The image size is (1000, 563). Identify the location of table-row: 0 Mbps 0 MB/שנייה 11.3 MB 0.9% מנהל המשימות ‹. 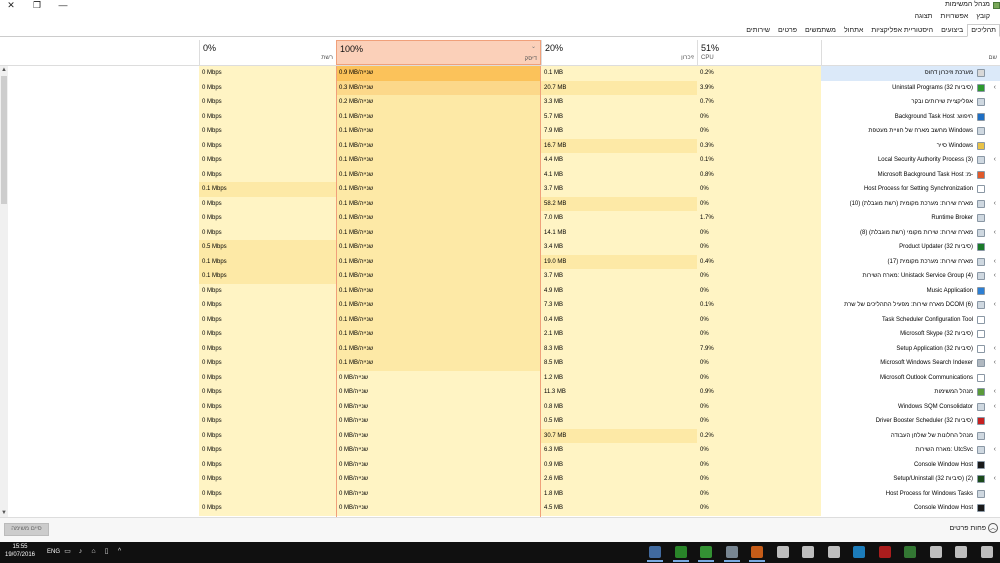
(500, 392).